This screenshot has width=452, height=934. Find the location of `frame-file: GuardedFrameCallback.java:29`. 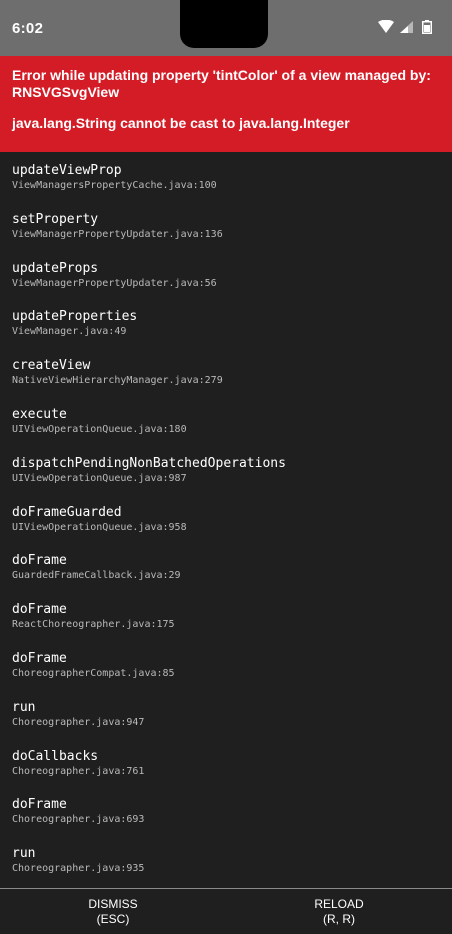

frame-file: GuardedFrameCallback.java:29 is located at coordinates (96, 576).